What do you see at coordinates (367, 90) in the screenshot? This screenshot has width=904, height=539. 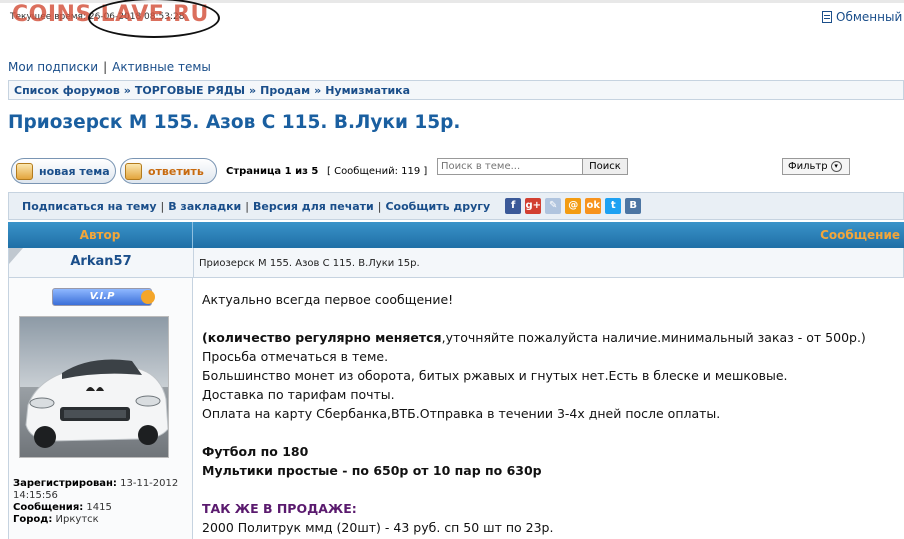 I see `breadcrumb-numismatics: Нумизматика` at bounding box center [367, 90].